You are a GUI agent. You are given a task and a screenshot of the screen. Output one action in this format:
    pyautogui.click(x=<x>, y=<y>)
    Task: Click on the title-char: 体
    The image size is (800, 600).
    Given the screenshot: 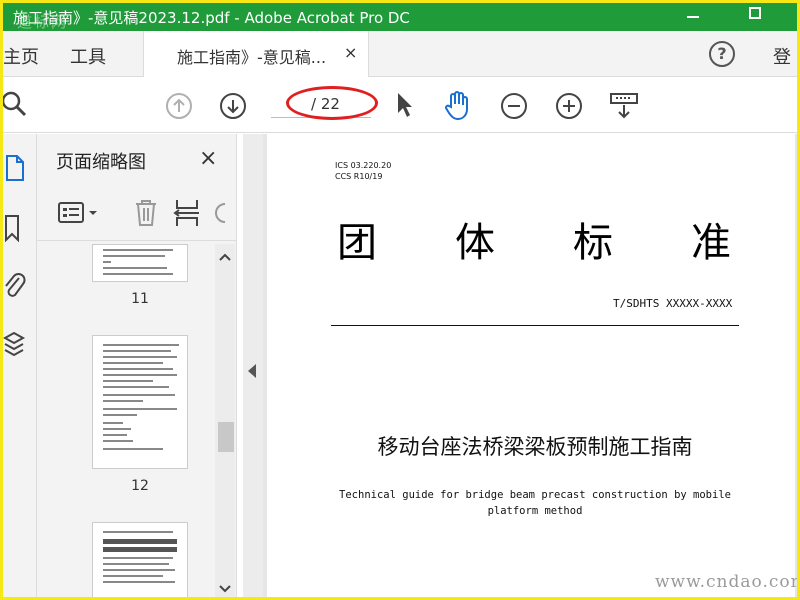 What is the action you would take?
    pyautogui.click(x=475, y=243)
    